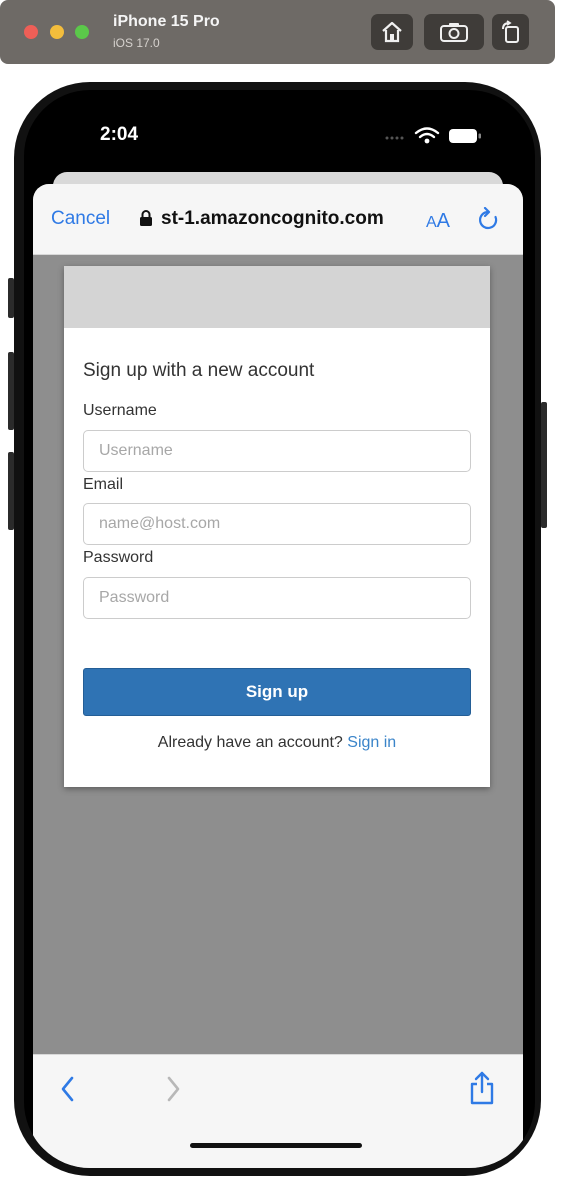  Describe the element at coordinates (394, 138) in the screenshot. I see `cellular-dots` at that location.